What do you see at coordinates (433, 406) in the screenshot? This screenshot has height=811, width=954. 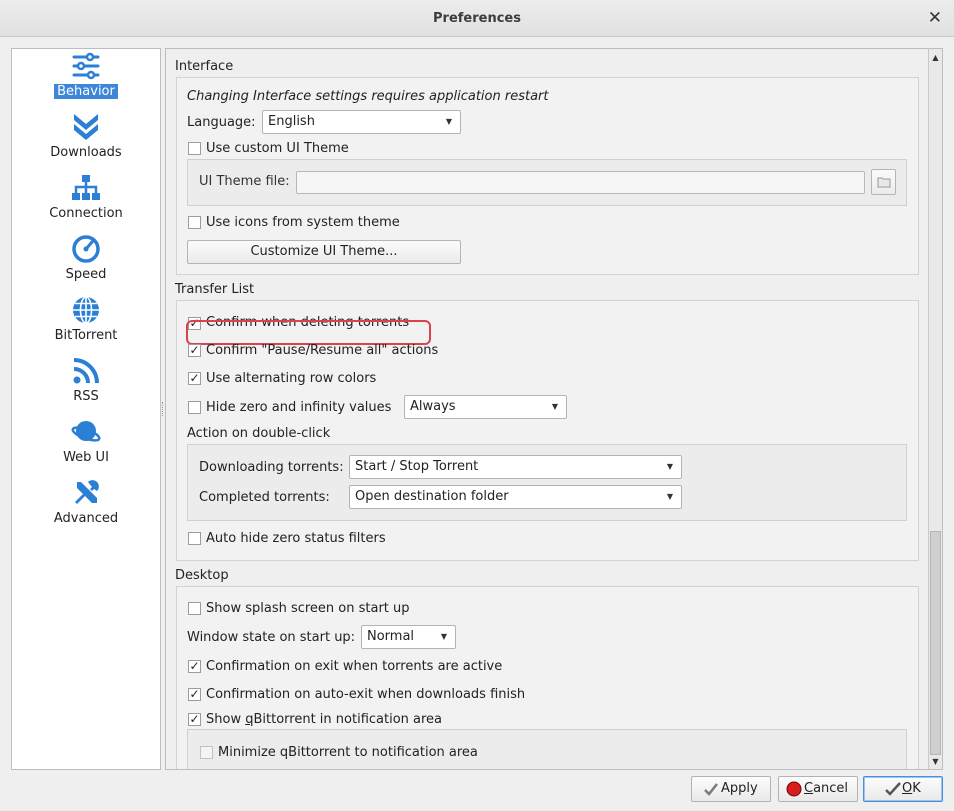 I see `hide-zero-mode-value: Always` at bounding box center [433, 406].